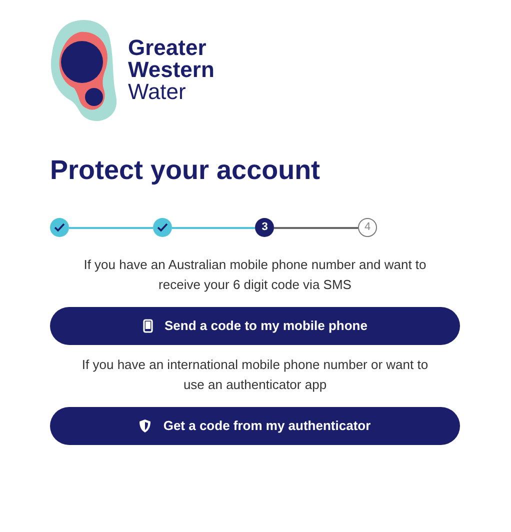 The height and width of the screenshot is (532, 511). Describe the element at coordinates (186, 170) in the screenshot. I see `page-heading: Protect your account` at that location.